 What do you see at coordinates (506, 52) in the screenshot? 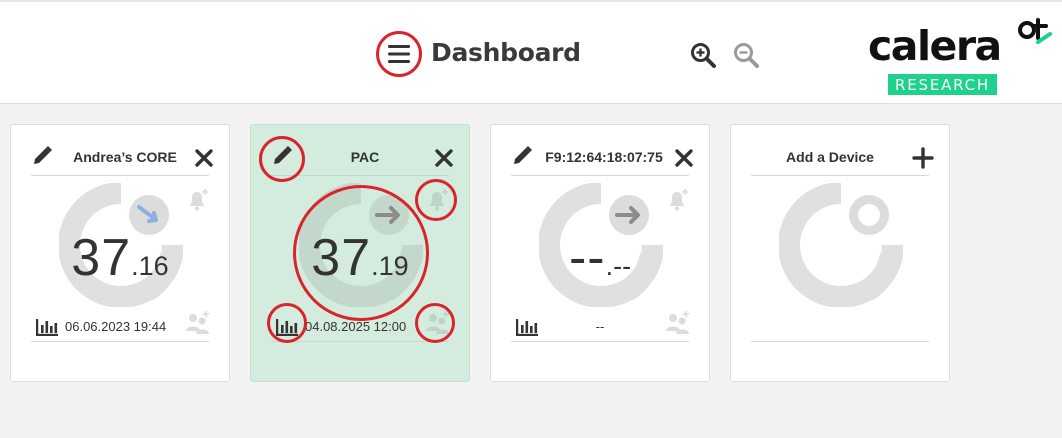
I see `page-title: Dashboard` at bounding box center [506, 52].